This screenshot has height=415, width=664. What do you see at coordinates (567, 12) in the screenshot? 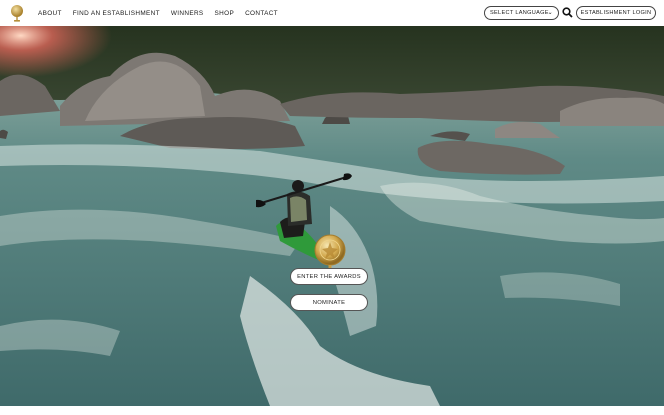
I see `search-icon` at bounding box center [567, 12].